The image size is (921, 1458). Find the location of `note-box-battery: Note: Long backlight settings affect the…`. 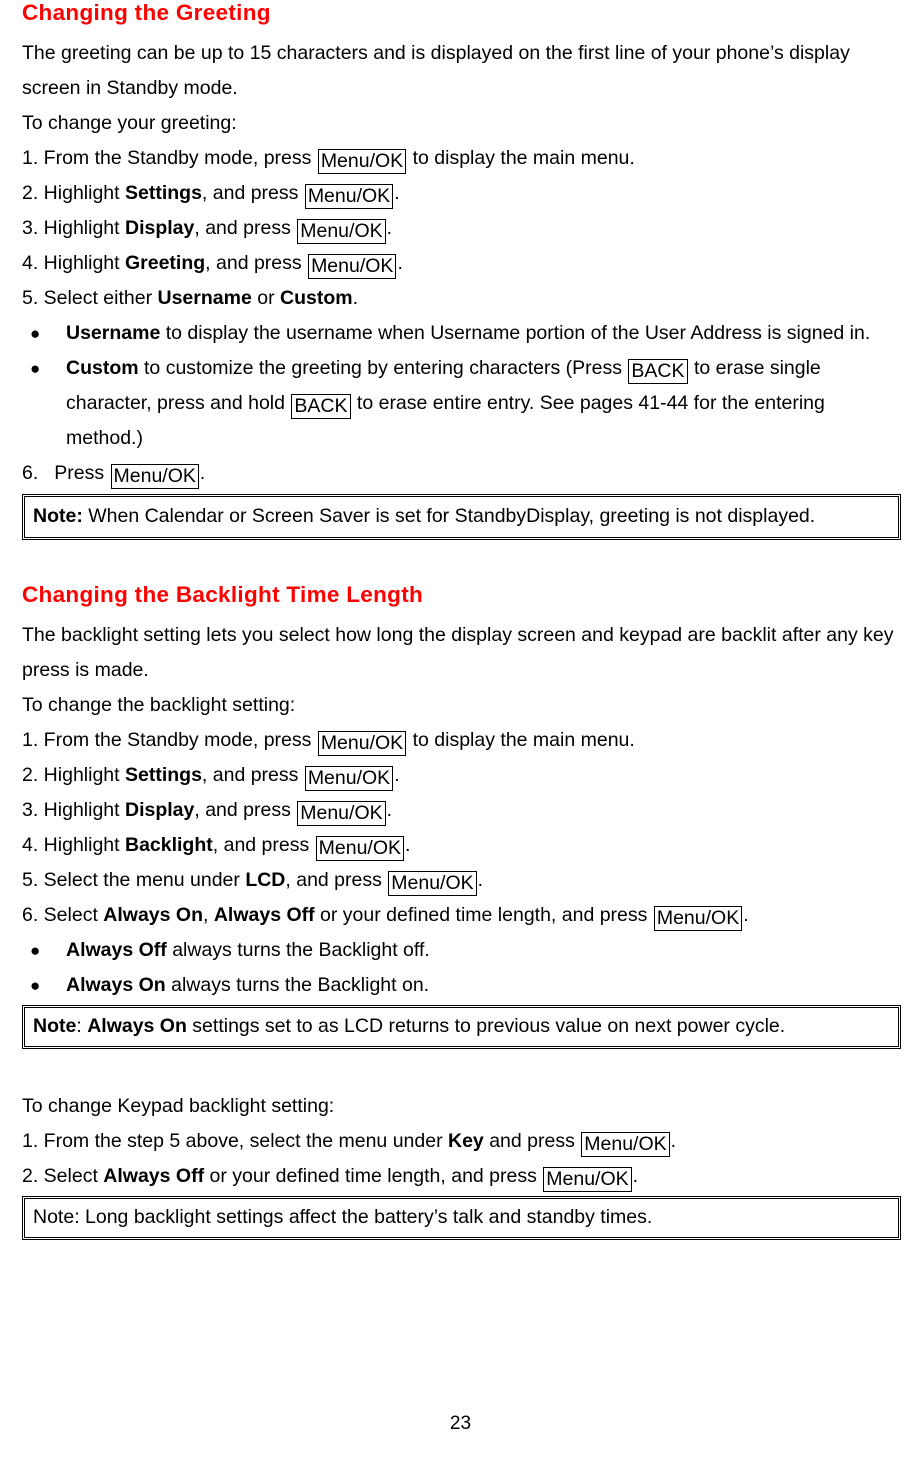

note-box-battery: Note: Long backlight settings affect the… is located at coordinates (461, 1218).